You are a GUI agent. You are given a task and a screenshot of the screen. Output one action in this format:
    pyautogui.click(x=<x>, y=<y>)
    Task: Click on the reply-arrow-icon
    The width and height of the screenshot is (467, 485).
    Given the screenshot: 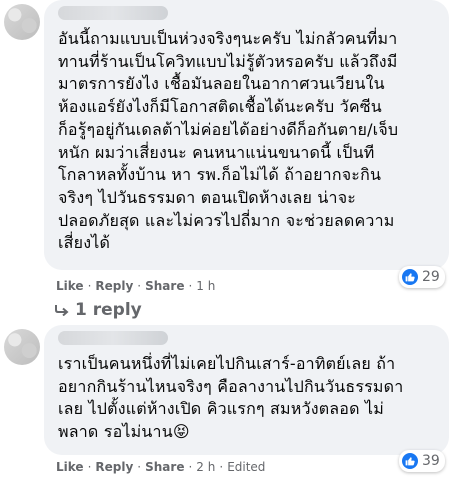 What is the action you would take?
    pyautogui.click(x=62, y=310)
    